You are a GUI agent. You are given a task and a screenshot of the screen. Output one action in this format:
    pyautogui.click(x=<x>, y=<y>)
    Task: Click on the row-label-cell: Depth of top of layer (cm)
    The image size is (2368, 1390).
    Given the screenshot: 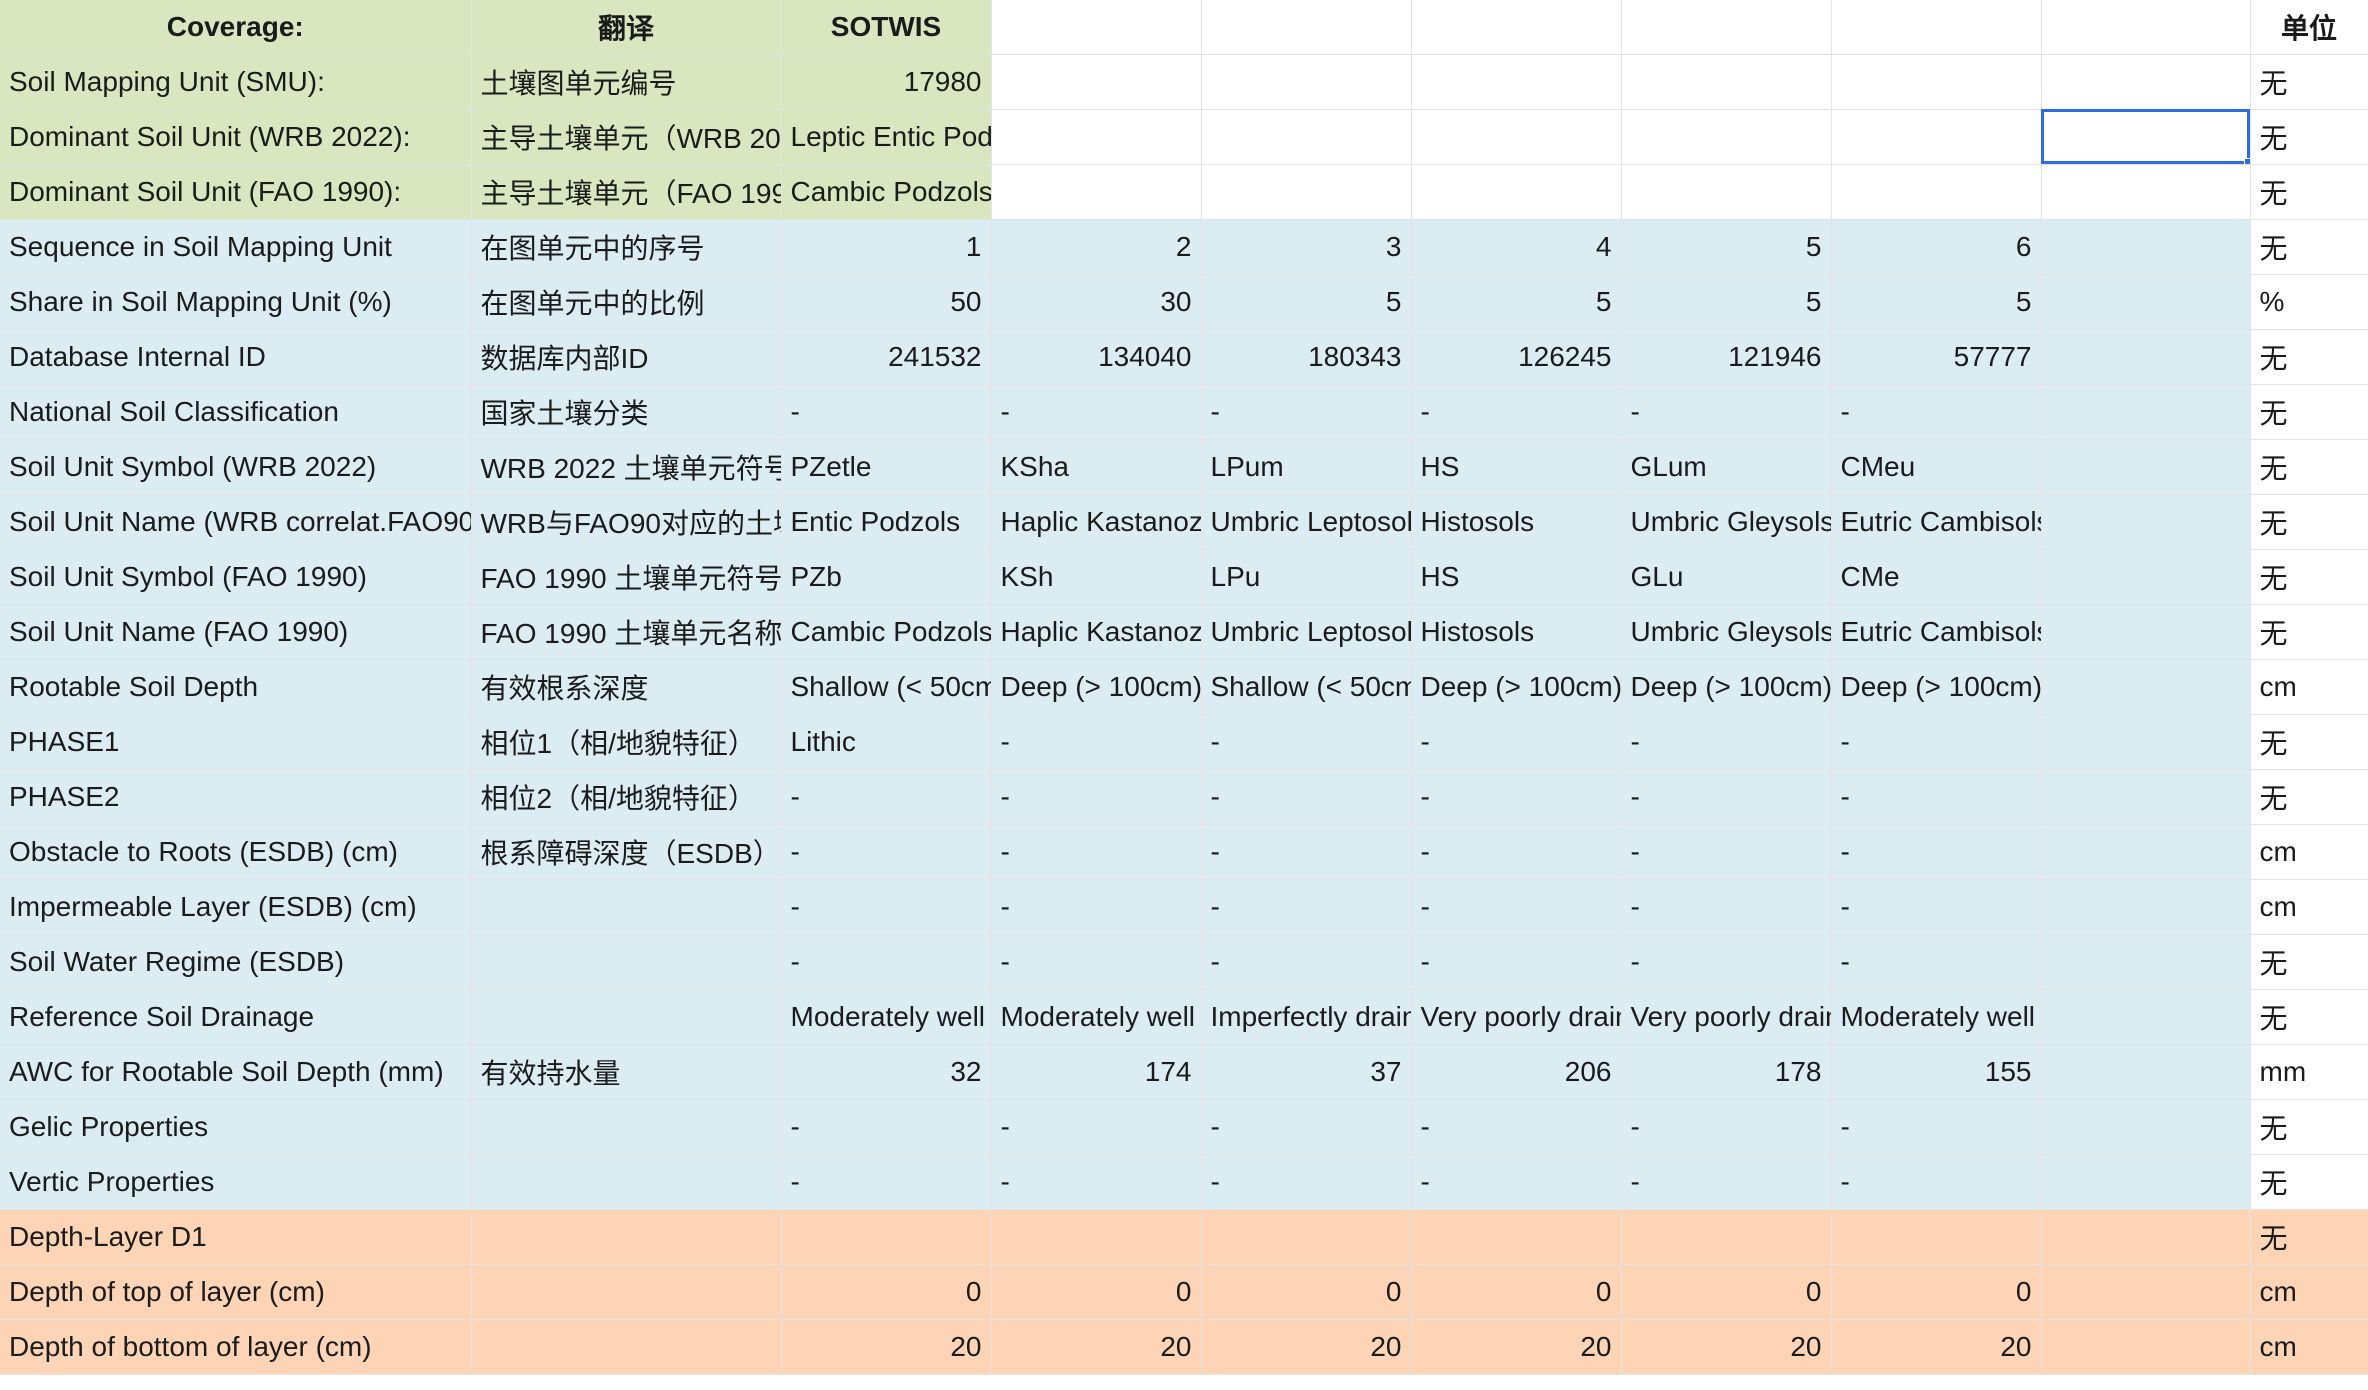 What is the action you would take?
    pyautogui.click(x=236, y=1292)
    